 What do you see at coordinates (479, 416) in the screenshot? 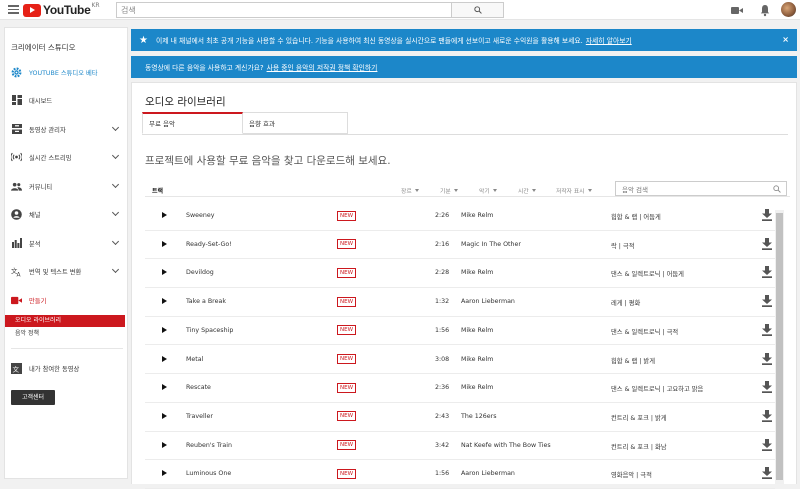
I see `track-artist: The 126ers` at bounding box center [479, 416].